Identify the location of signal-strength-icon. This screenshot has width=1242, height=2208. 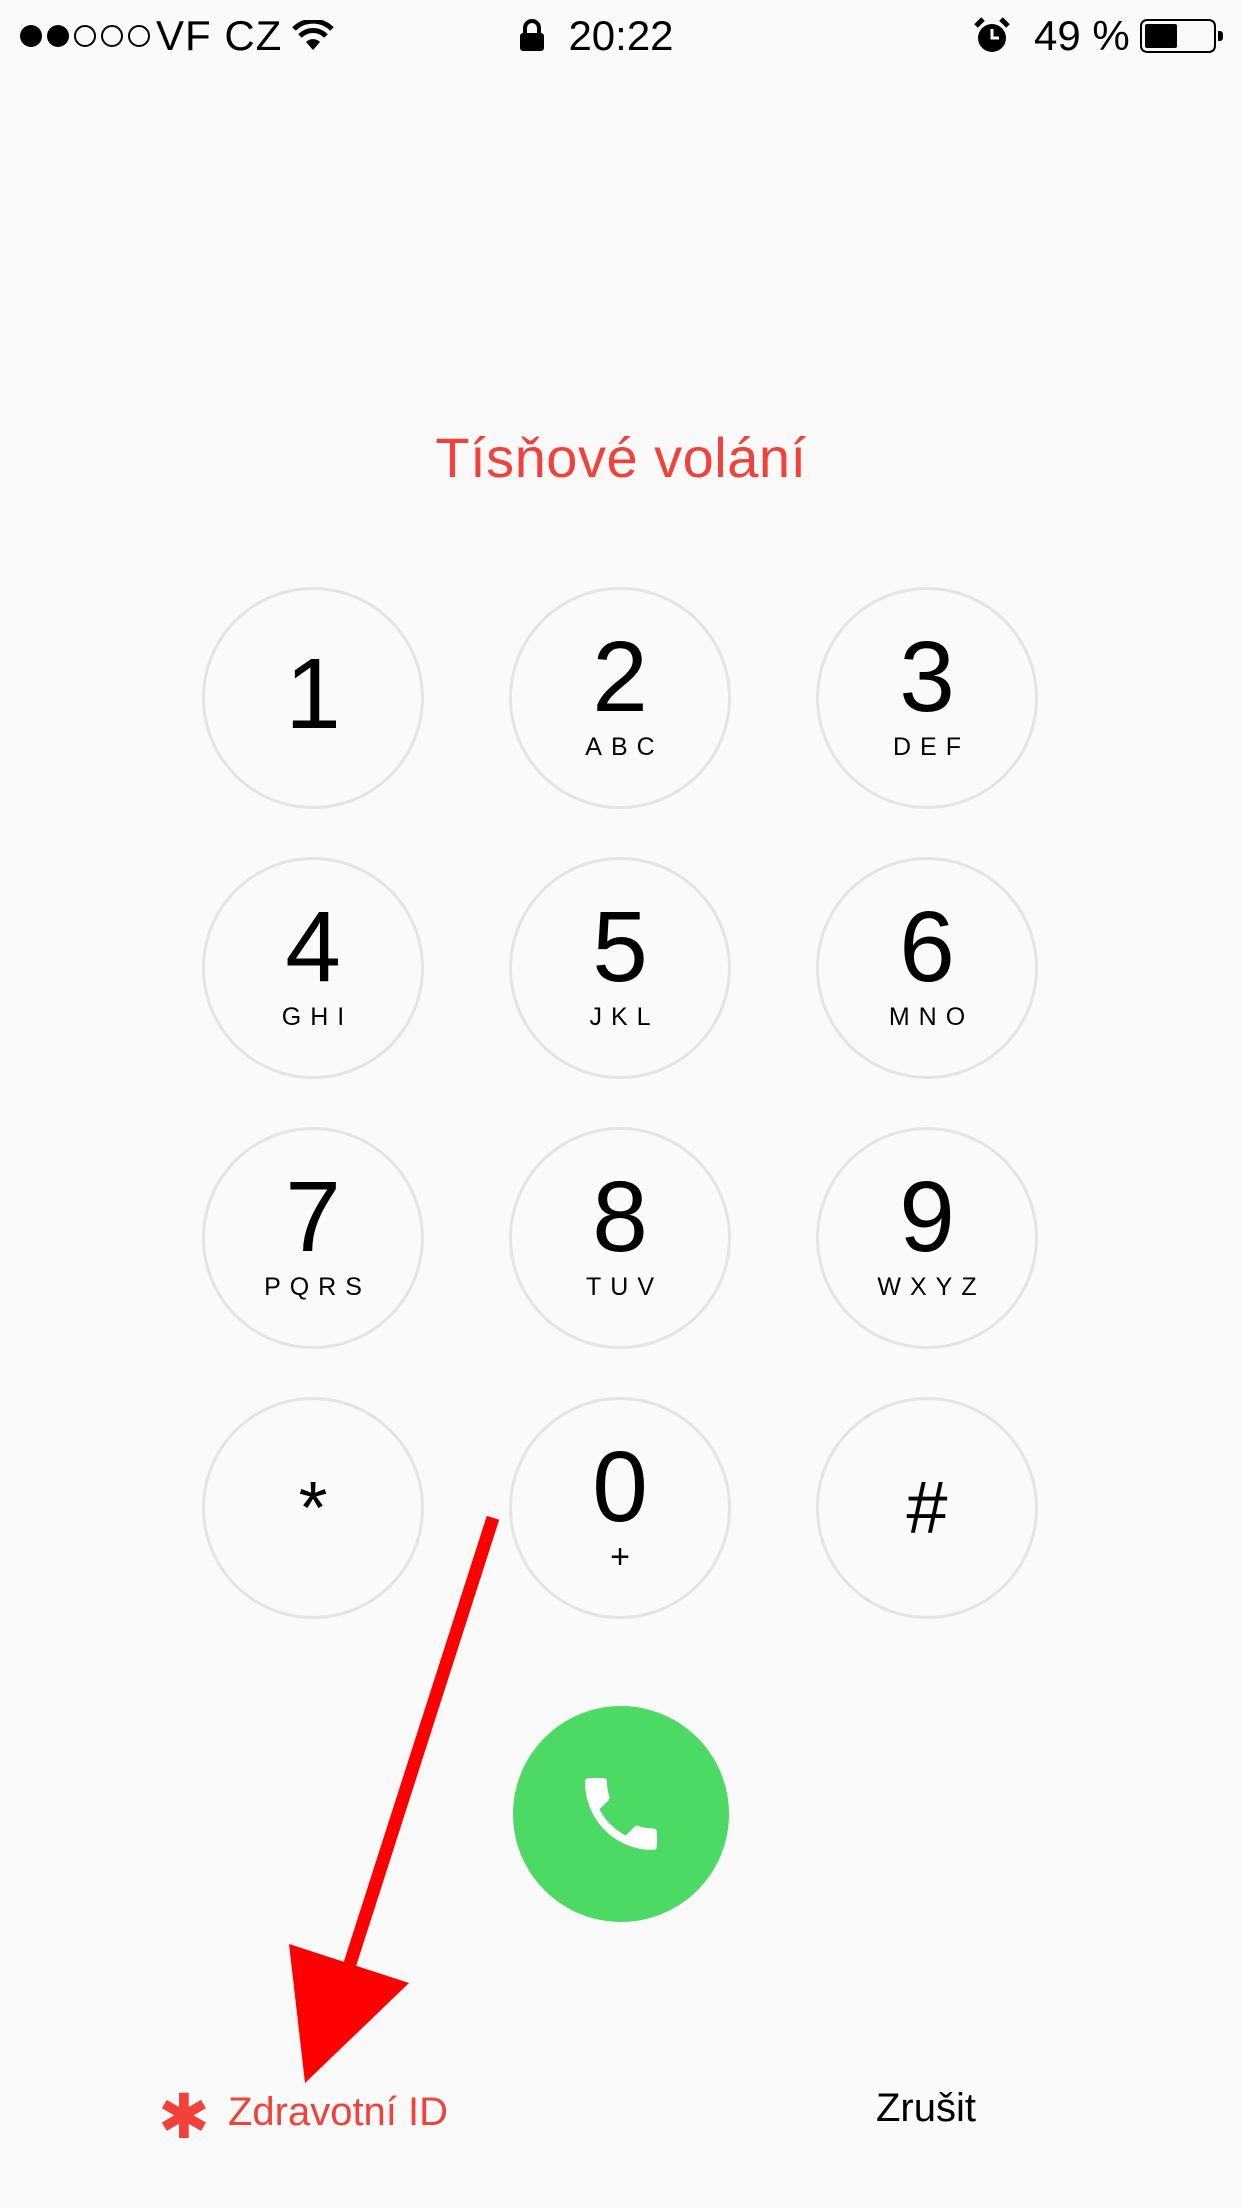
(85, 36).